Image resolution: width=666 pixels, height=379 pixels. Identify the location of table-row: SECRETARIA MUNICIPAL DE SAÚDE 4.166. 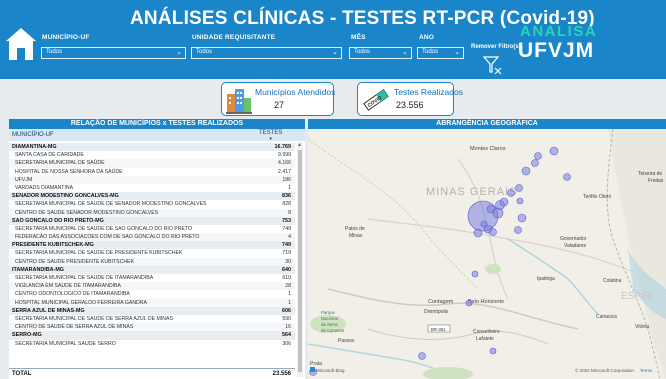
(152, 163).